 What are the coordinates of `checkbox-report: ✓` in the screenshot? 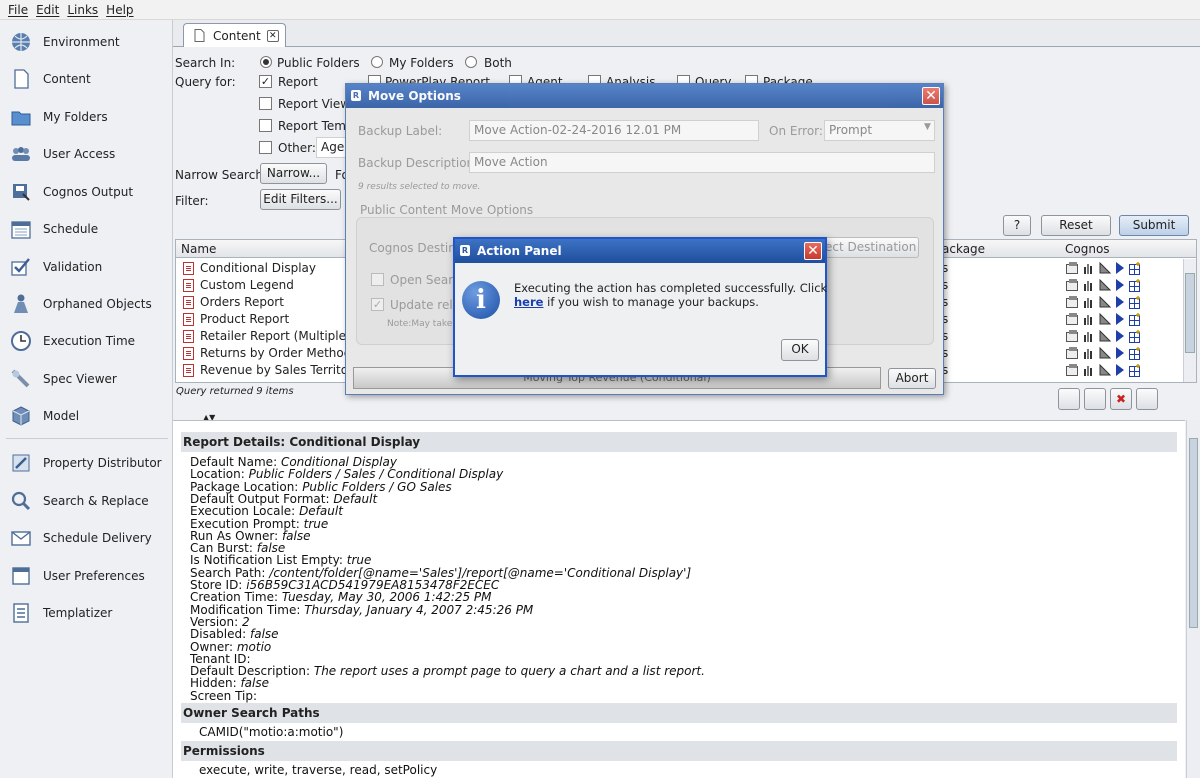 It's located at (265, 81).